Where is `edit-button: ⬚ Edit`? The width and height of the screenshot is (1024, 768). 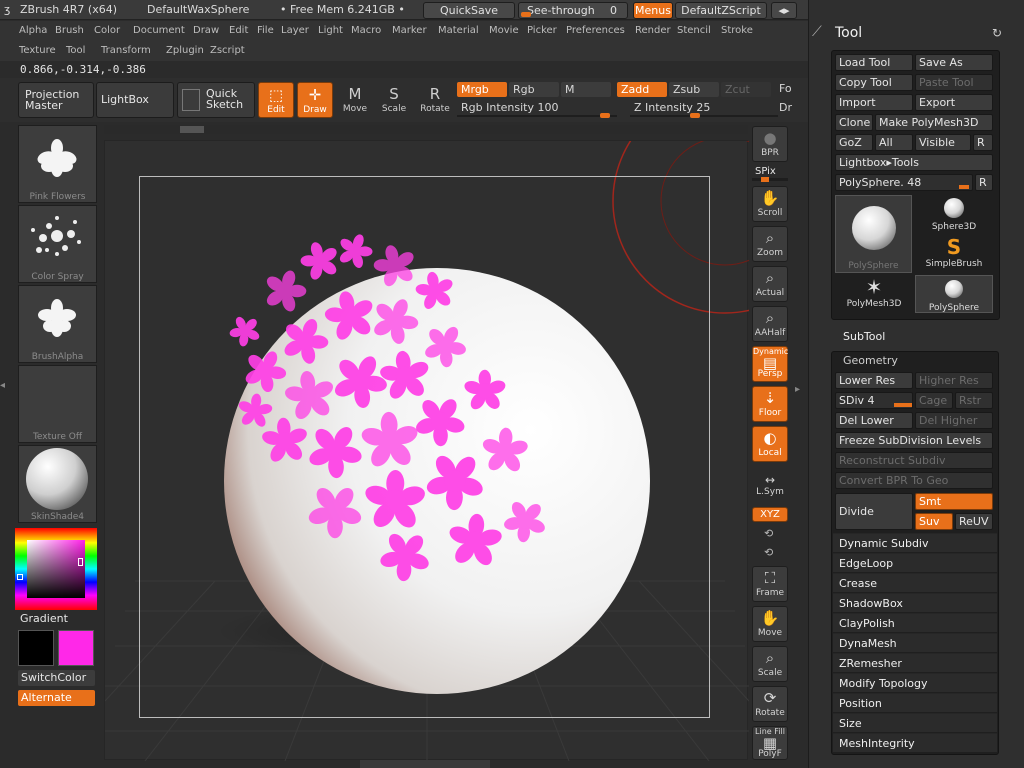 edit-button: ⬚ Edit is located at coordinates (276, 100).